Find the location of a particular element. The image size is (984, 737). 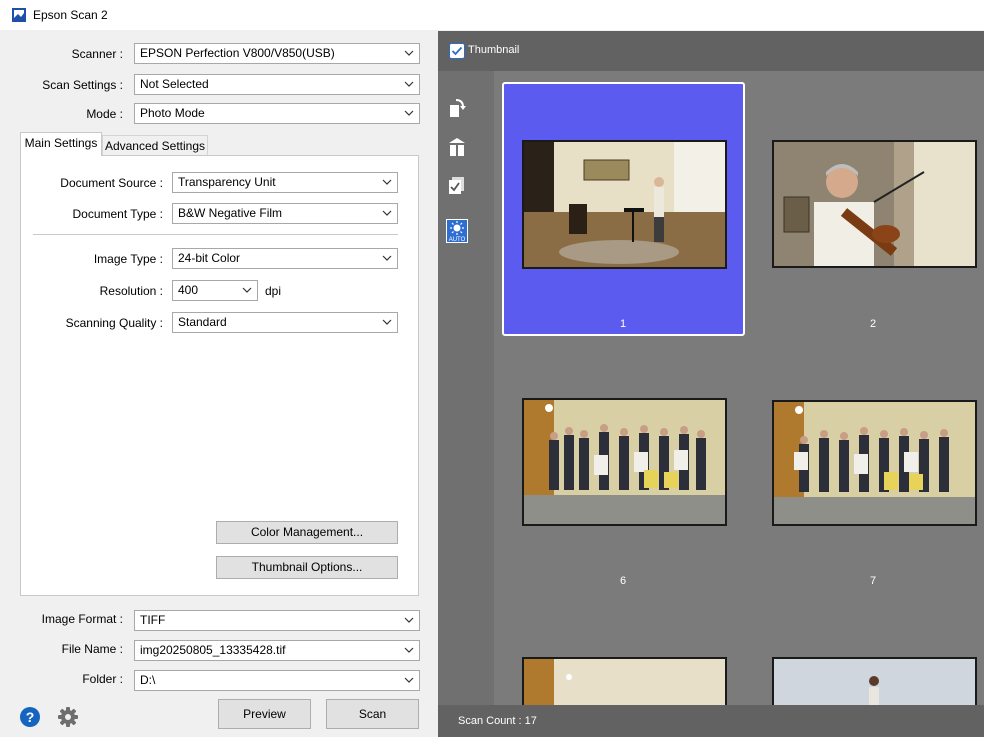

file-name-value: img20250805_13335428.tif is located at coordinates (213, 650).